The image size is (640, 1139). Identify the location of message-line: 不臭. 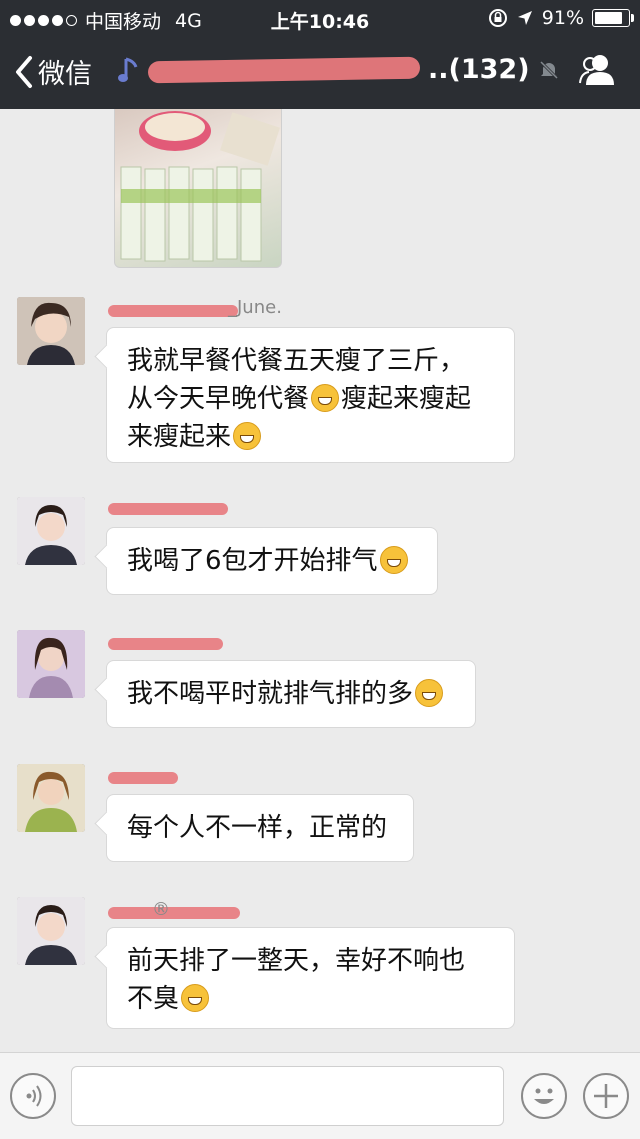
(310, 999).